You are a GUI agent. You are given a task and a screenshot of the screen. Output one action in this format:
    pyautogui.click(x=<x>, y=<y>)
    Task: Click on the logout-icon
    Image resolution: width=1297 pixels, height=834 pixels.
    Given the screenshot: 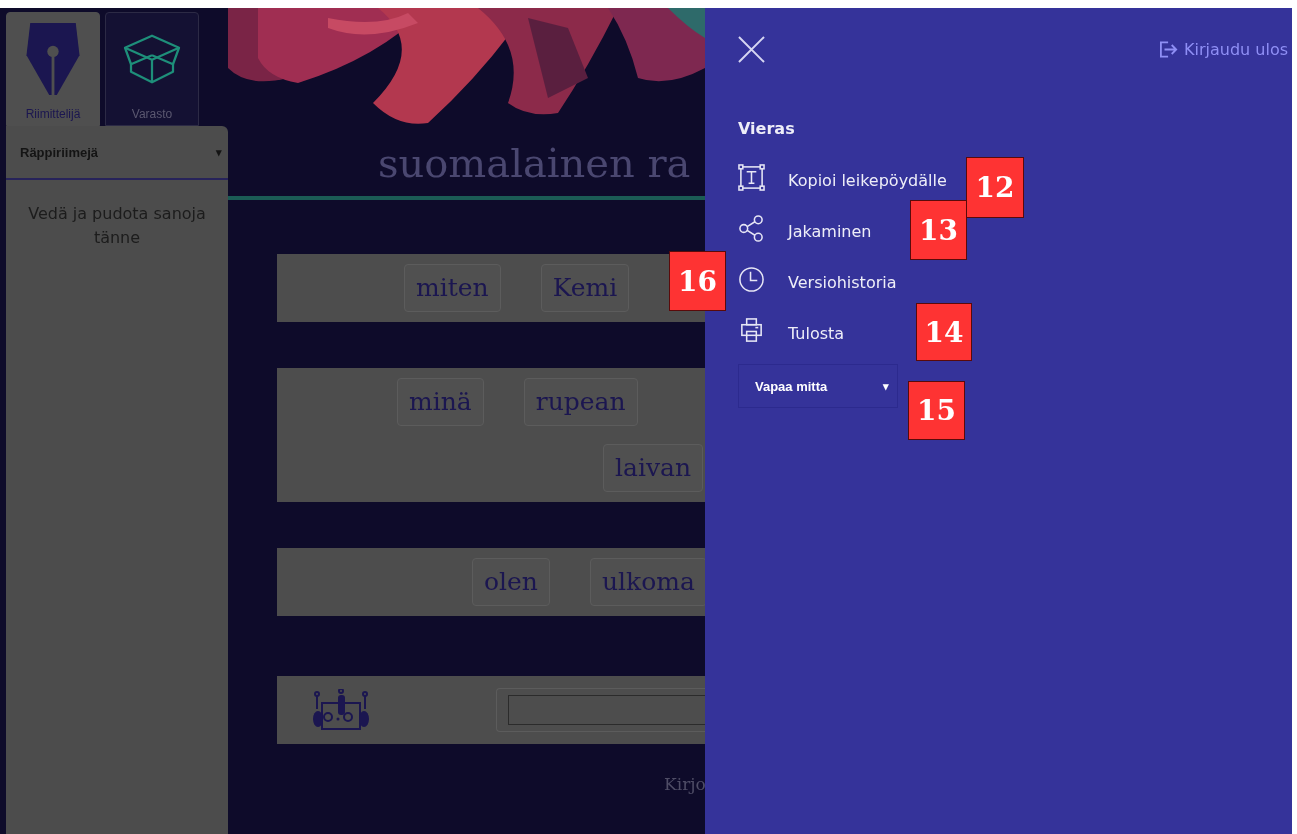 What is the action you would take?
    pyautogui.click(x=1169, y=49)
    